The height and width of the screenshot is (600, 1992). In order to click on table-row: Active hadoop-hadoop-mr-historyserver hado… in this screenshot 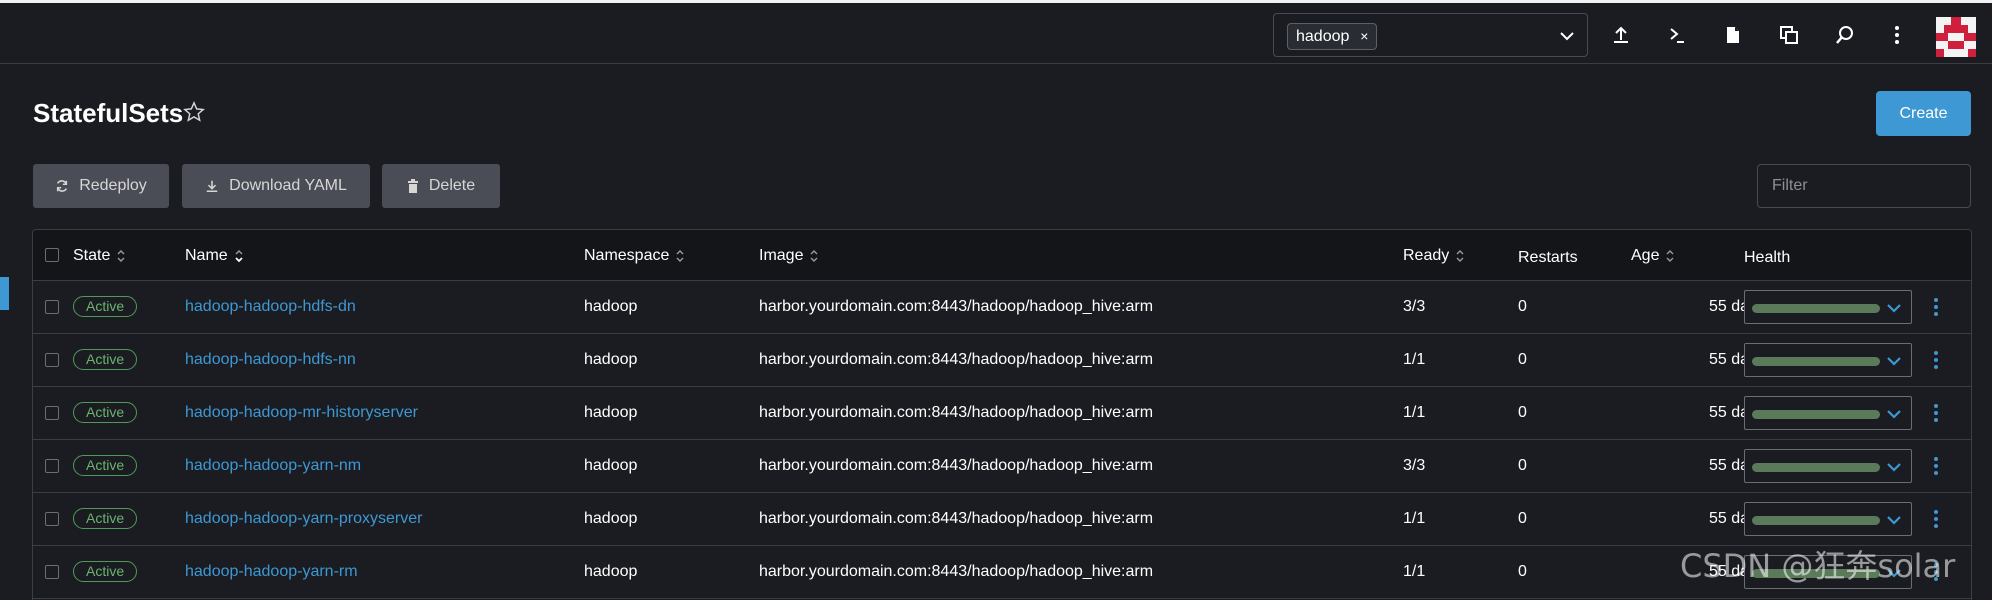, I will do `click(1002, 413)`.